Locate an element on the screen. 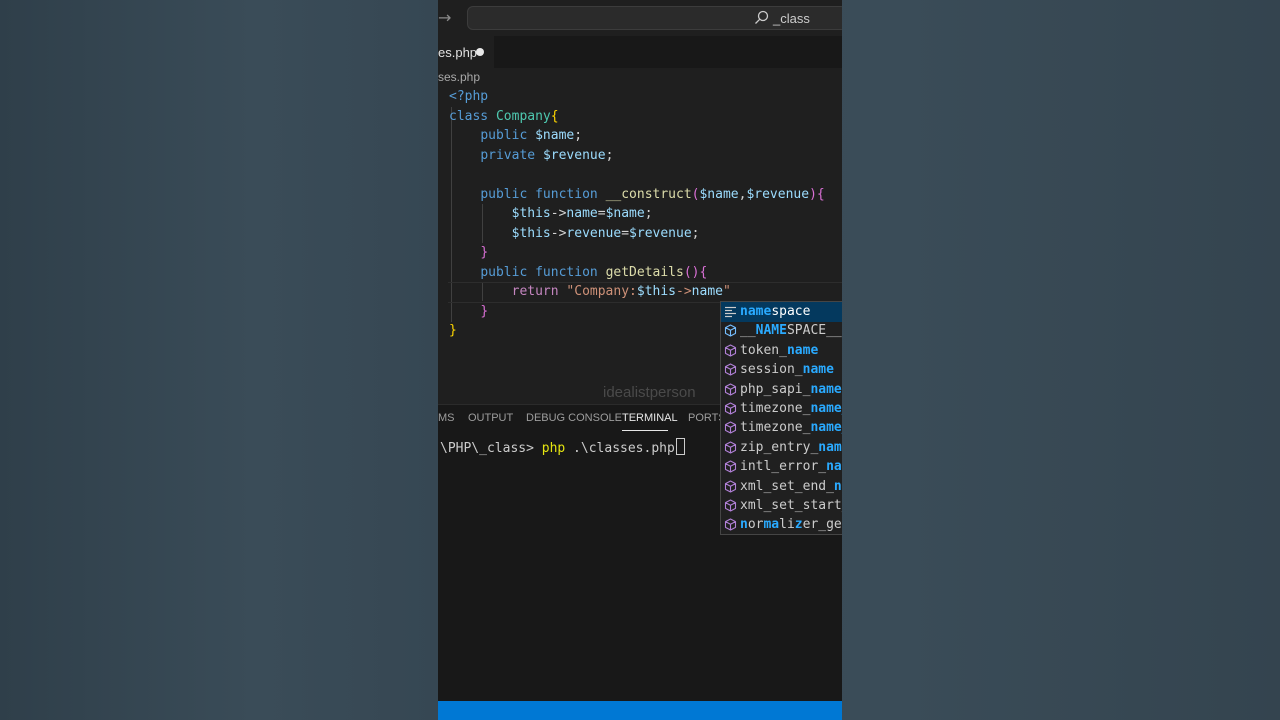 This screenshot has width=1280, height=720. match-highlight: z is located at coordinates (798, 525).